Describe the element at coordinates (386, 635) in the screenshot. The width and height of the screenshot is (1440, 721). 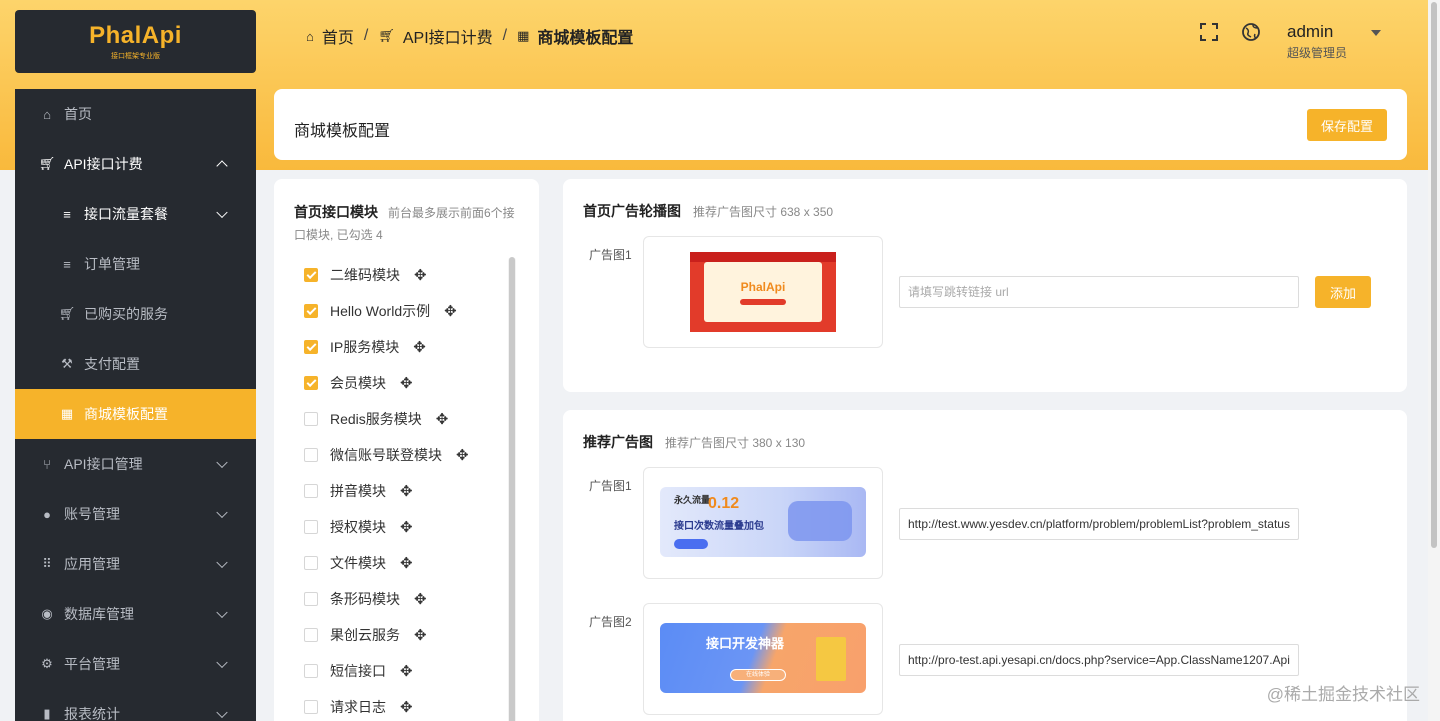
I see `module-row: 果创云服务 ✥` at that location.